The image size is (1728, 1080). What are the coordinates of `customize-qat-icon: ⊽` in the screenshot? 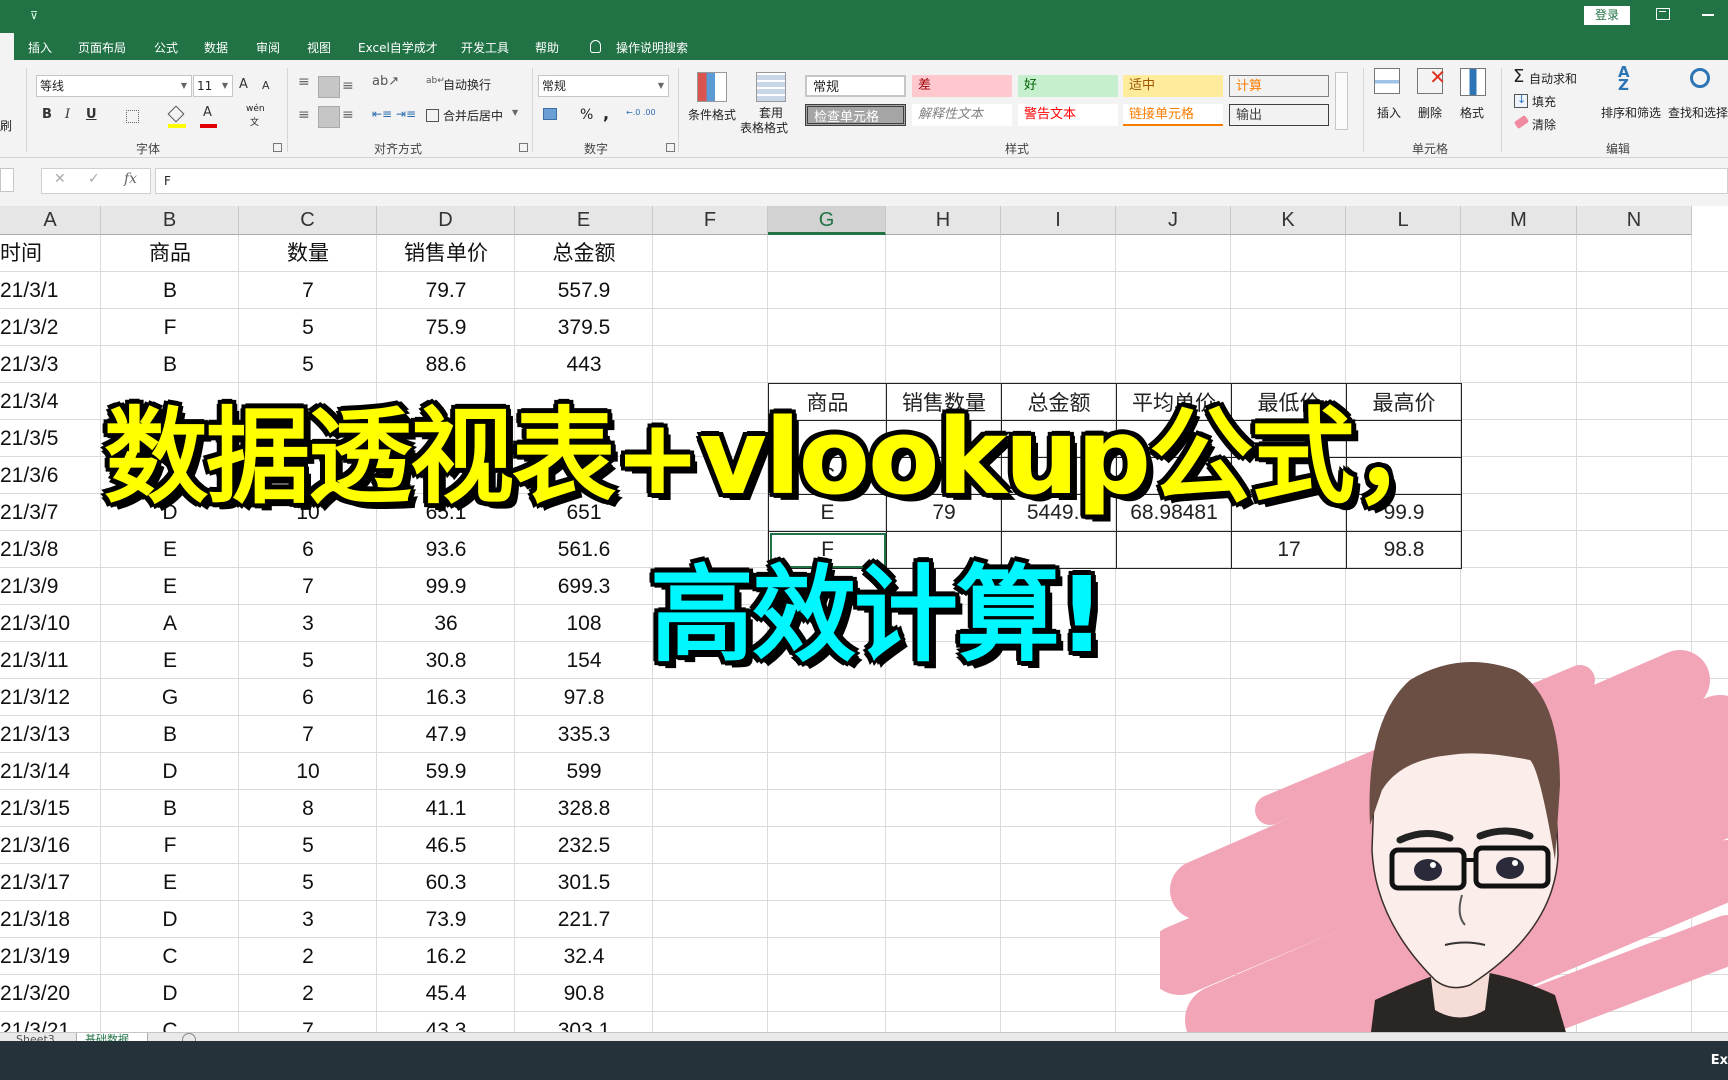 It's located at (34, 15).